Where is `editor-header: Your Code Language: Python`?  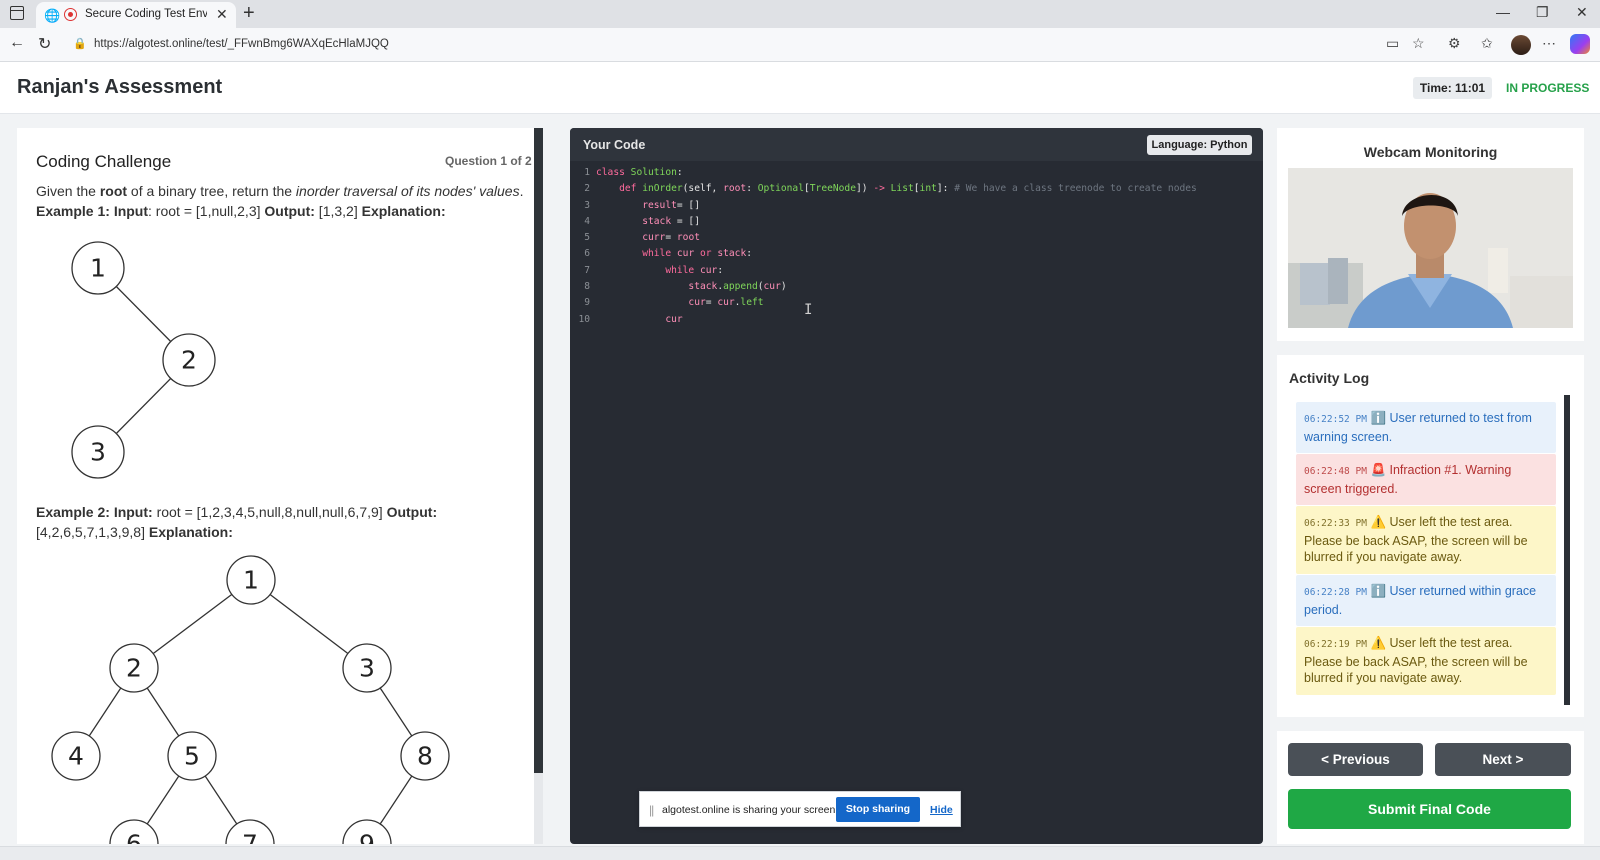 editor-header: Your Code Language: Python is located at coordinates (916, 144).